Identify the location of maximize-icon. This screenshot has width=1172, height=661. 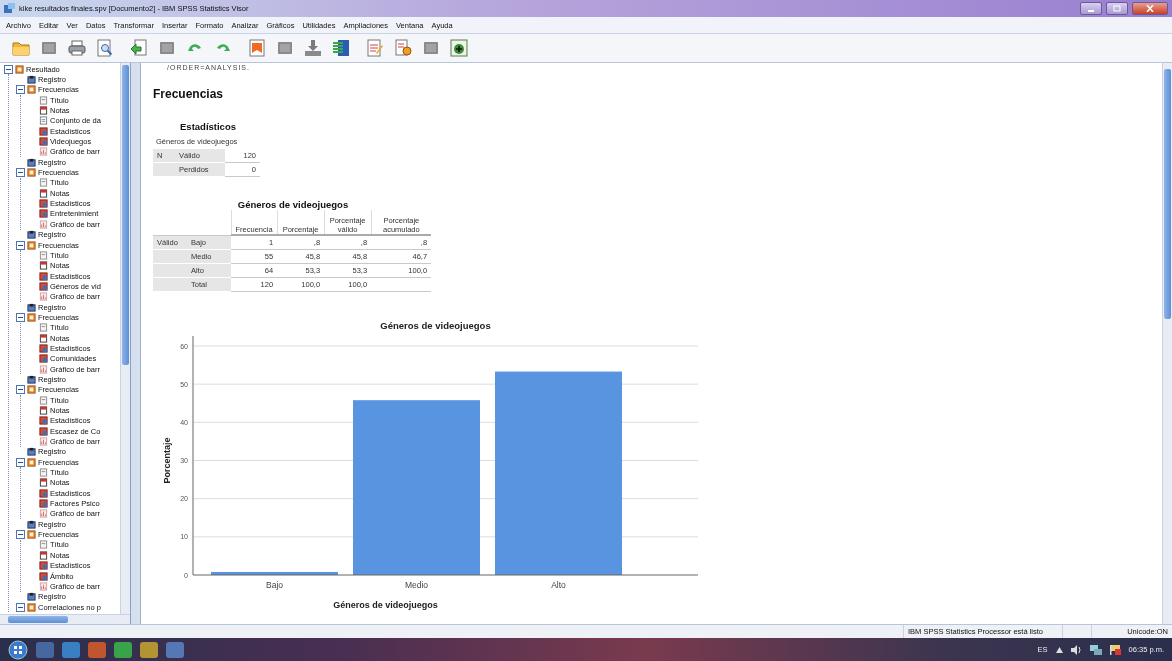
(1117, 8).